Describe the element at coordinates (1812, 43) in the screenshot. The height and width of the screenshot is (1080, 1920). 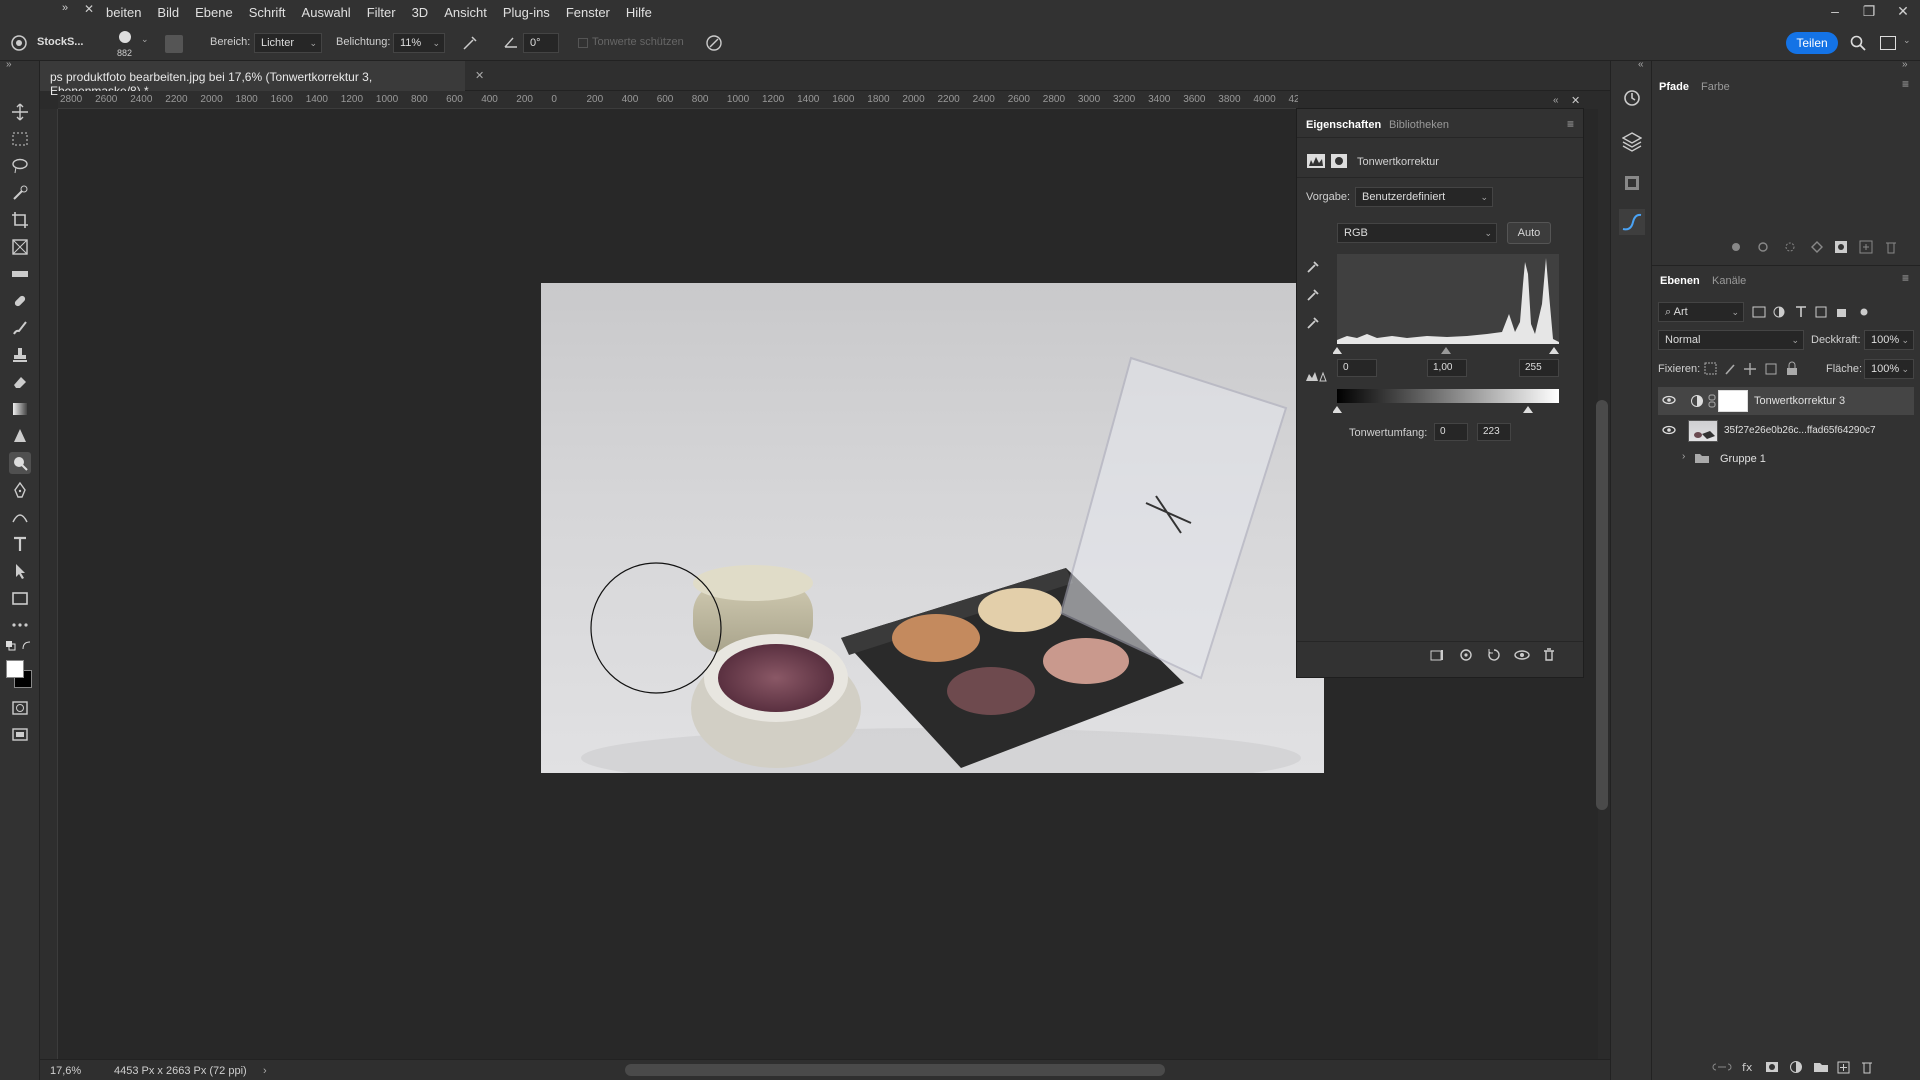
I see `share-button: Teilen` at that location.